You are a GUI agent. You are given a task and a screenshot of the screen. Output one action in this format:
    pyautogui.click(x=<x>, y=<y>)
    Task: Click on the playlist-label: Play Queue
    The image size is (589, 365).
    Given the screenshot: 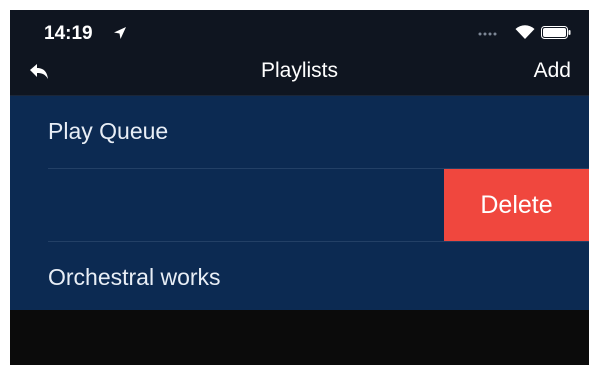 What is the action you would take?
    pyautogui.click(x=108, y=131)
    